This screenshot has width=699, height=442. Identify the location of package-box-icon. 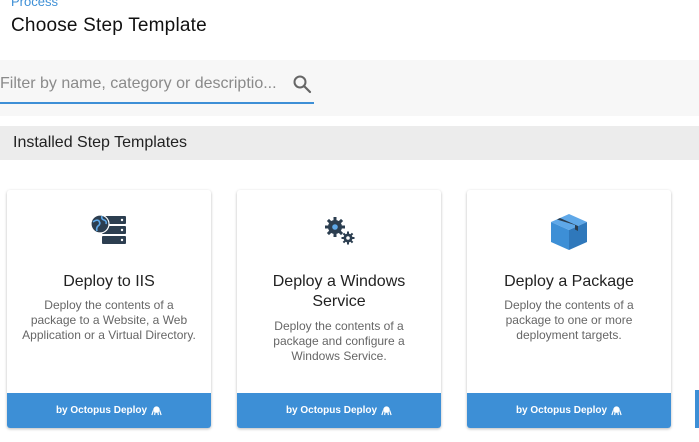
(569, 232).